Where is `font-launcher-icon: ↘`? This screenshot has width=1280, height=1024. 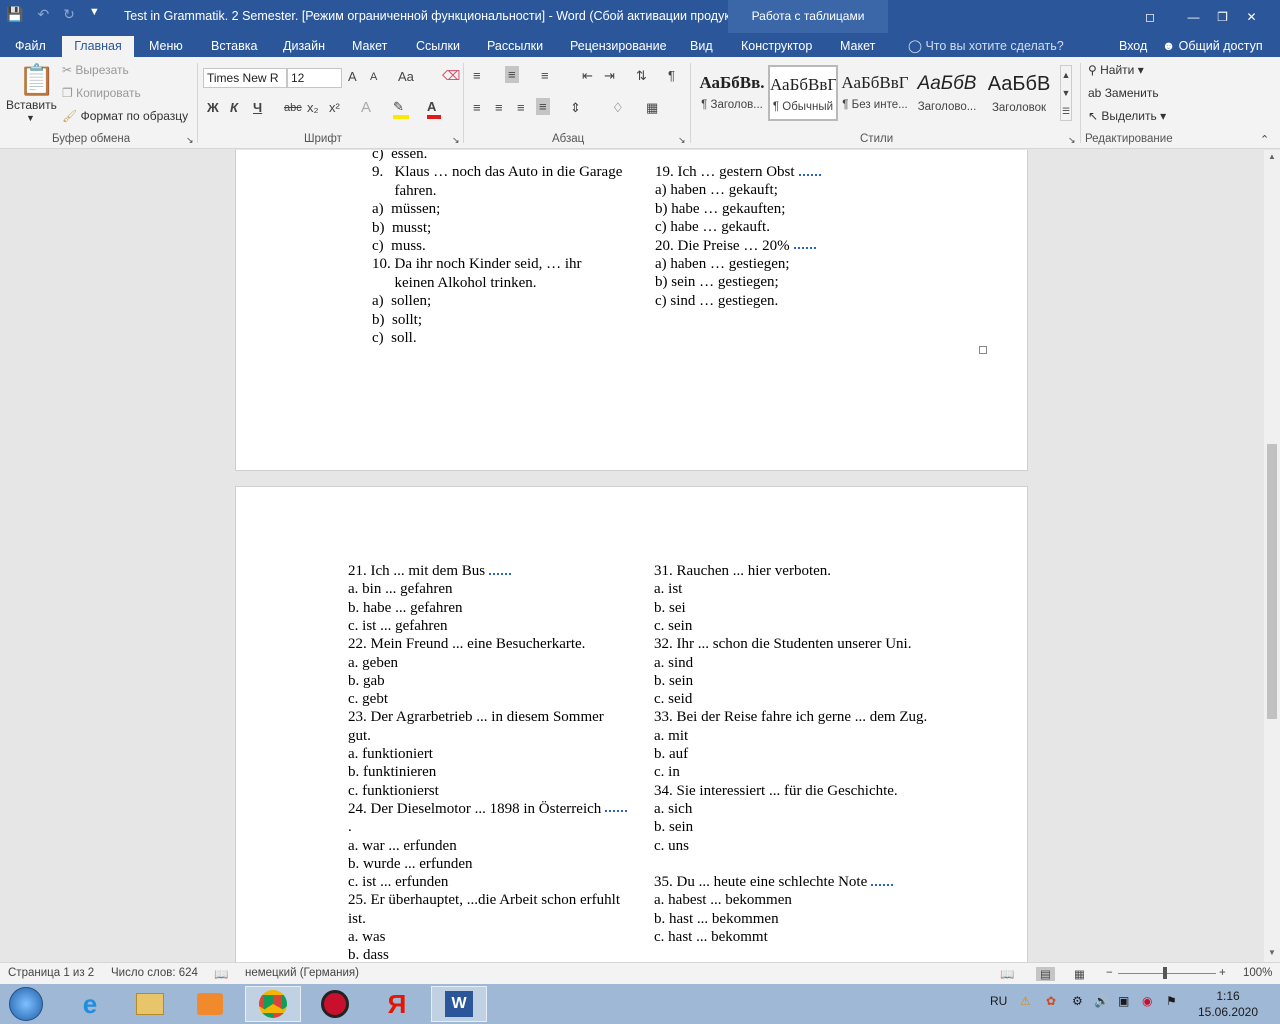 font-launcher-icon: ↘ is located at coordinates (456, 140).